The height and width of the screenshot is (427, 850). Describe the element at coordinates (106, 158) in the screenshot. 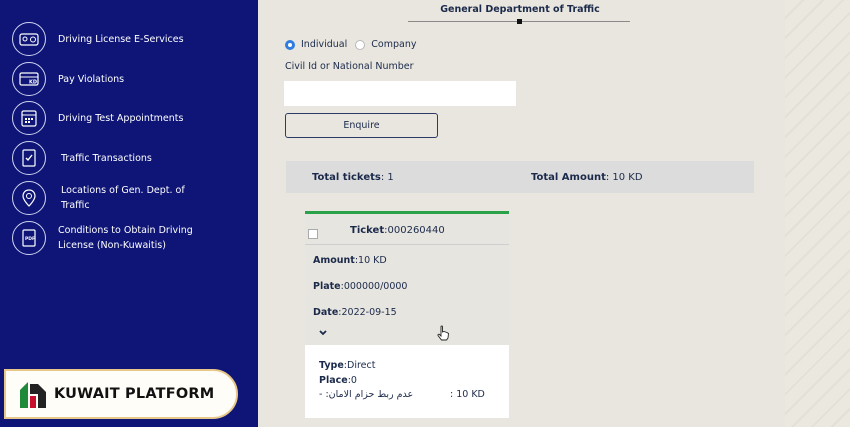

I see `sidebar-item-label: Traffic Transactions` at that location.